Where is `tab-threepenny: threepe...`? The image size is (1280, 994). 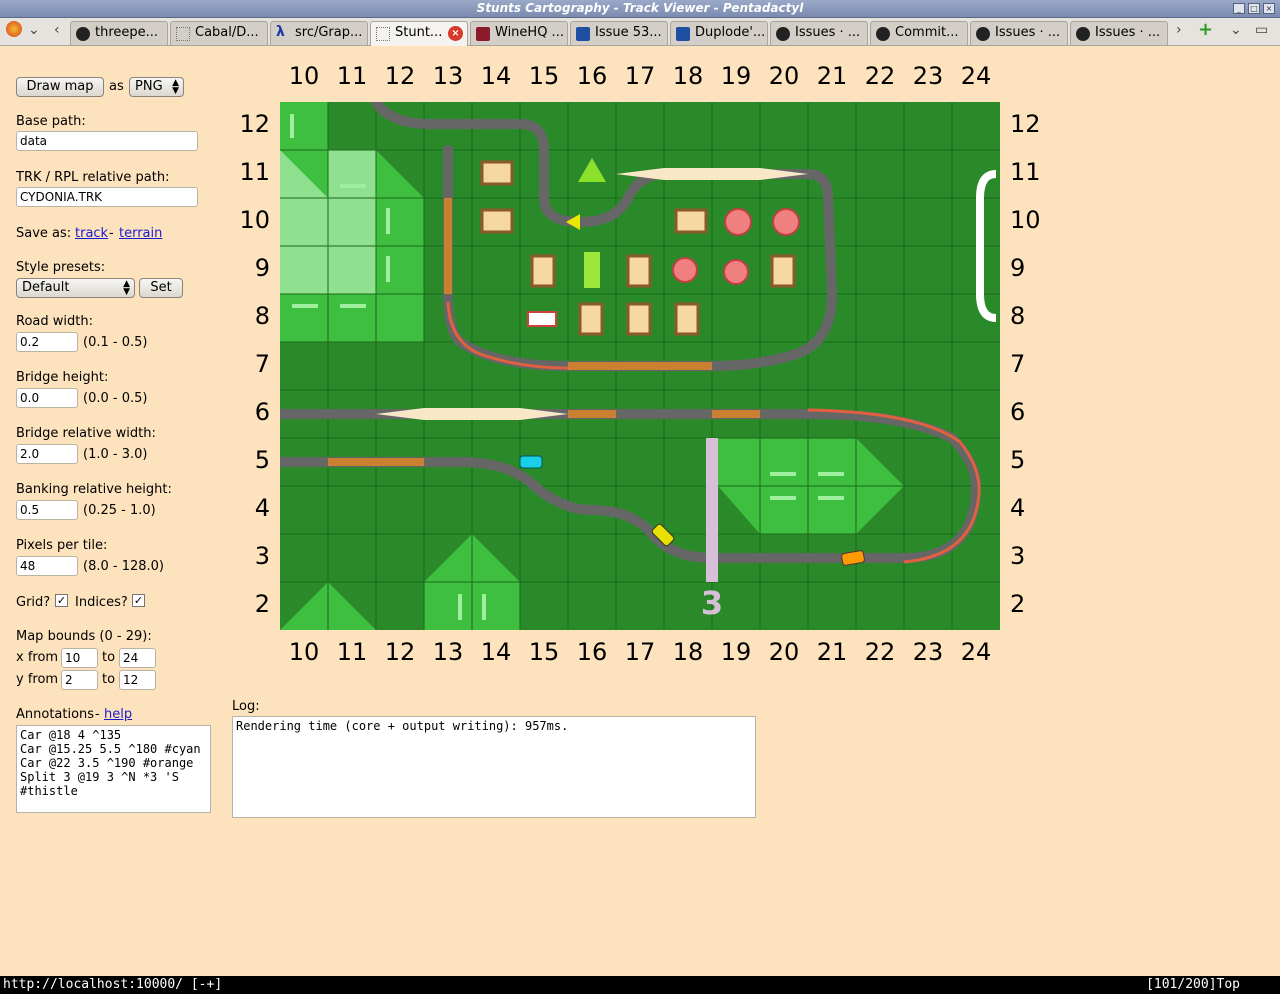
tab-threepenny: threepe... is located at coordinates (119, 33).